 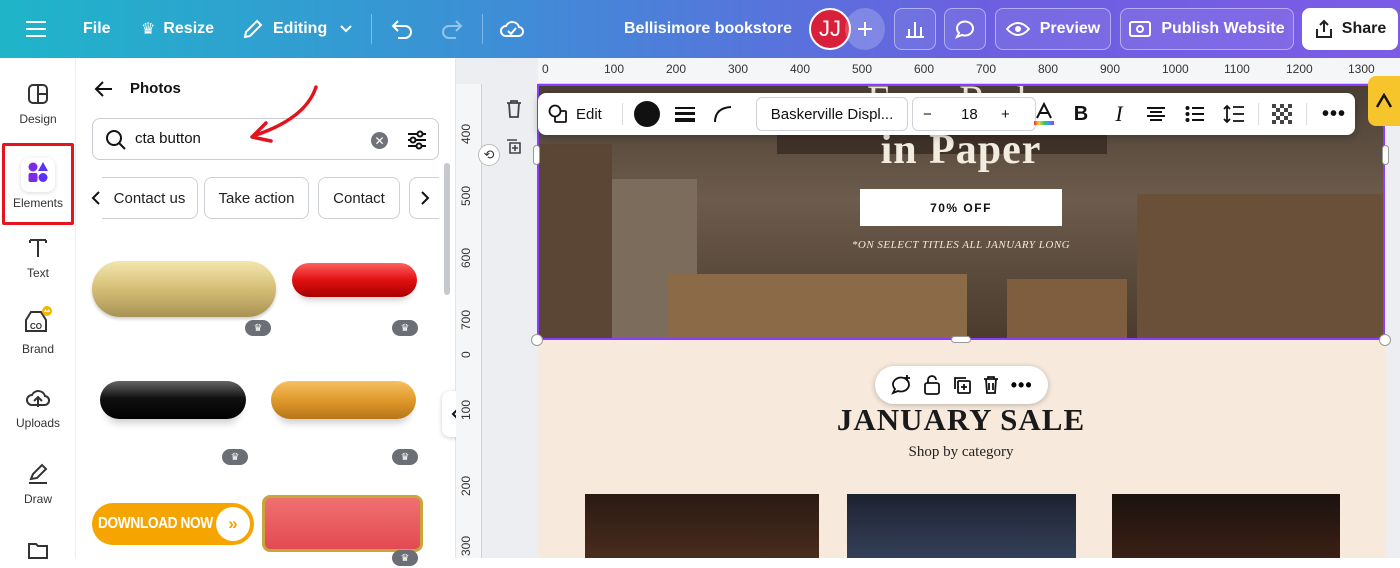 What do you see at coordinates (1044, 114) in the screenshot?
I see `text-color-icon` at bounding box center [1044, 114].